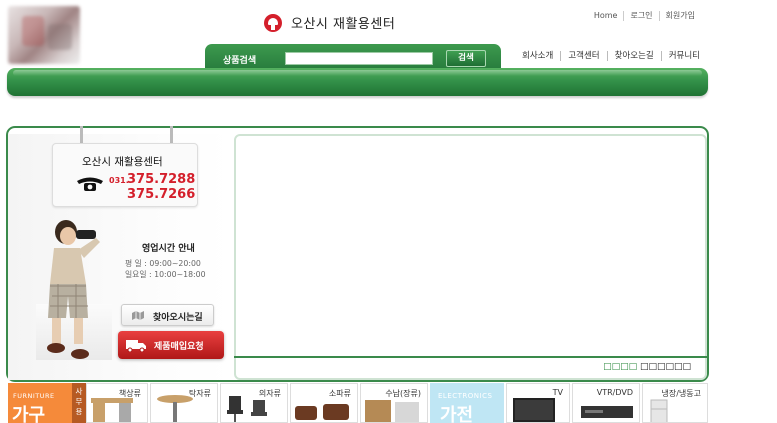 The width and height of the screenshot is (777, 423). What do you see at coordinates (175, 408) in the screenshot?
I see `table-icon` at bounding box center [175, 408].